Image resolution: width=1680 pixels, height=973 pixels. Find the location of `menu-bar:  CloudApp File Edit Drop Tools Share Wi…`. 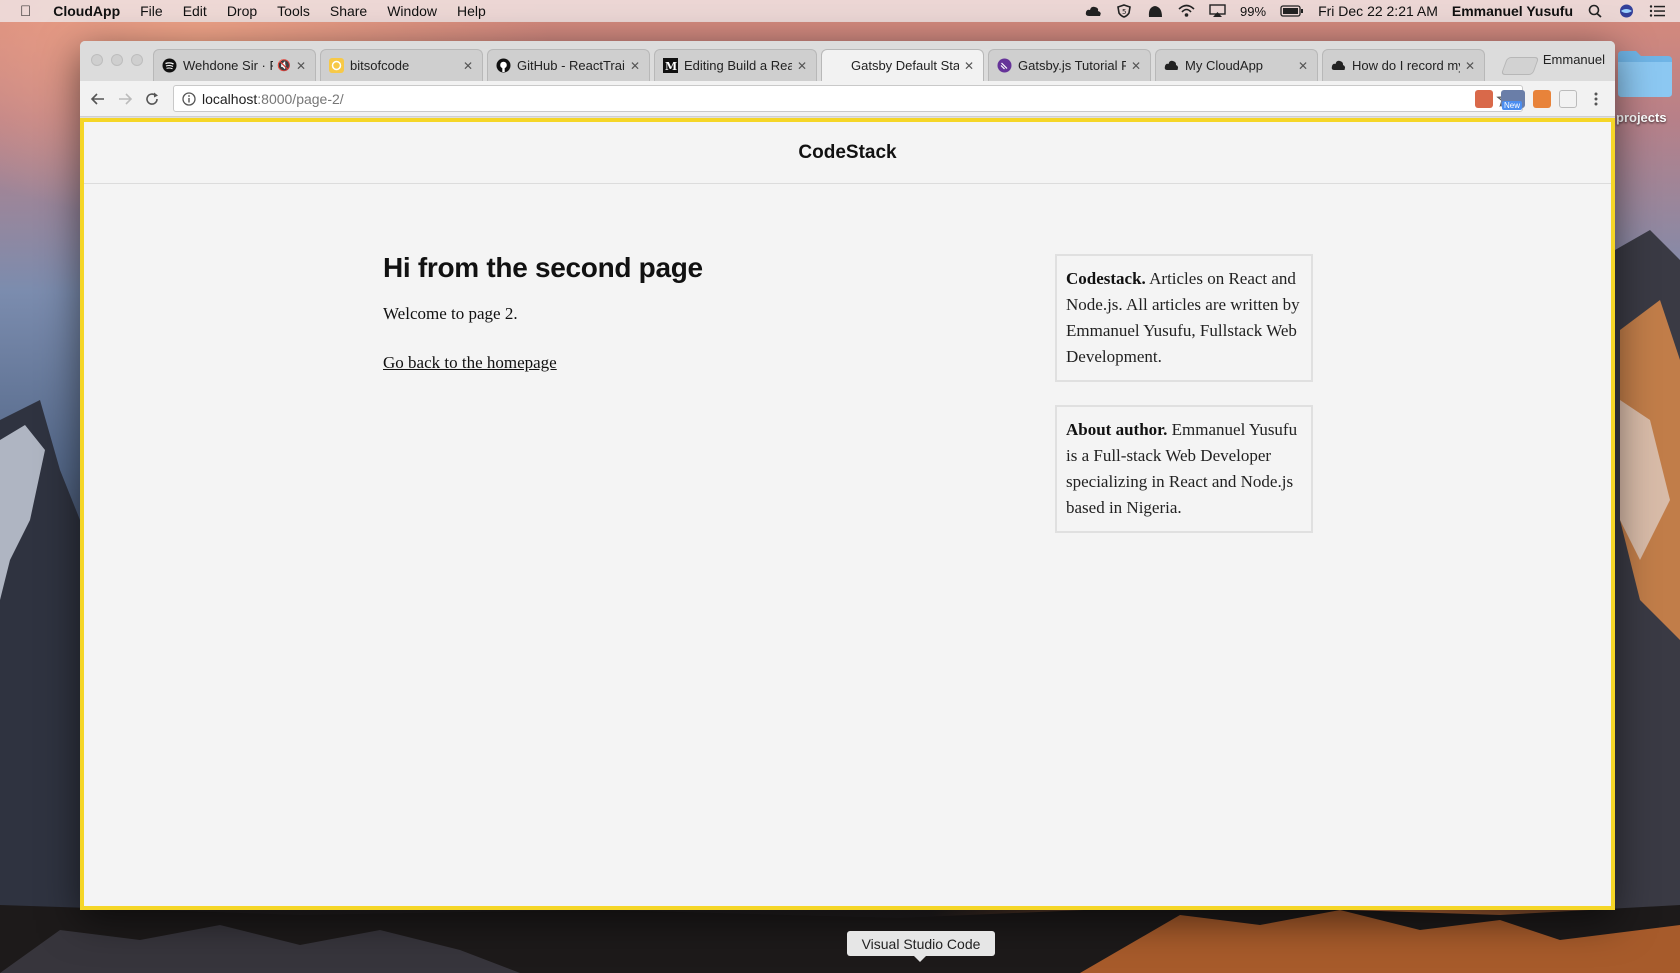

menu-bar:  CloudApp File Edit Drop Tools Share Wi… is located at coordinates (840, 11).